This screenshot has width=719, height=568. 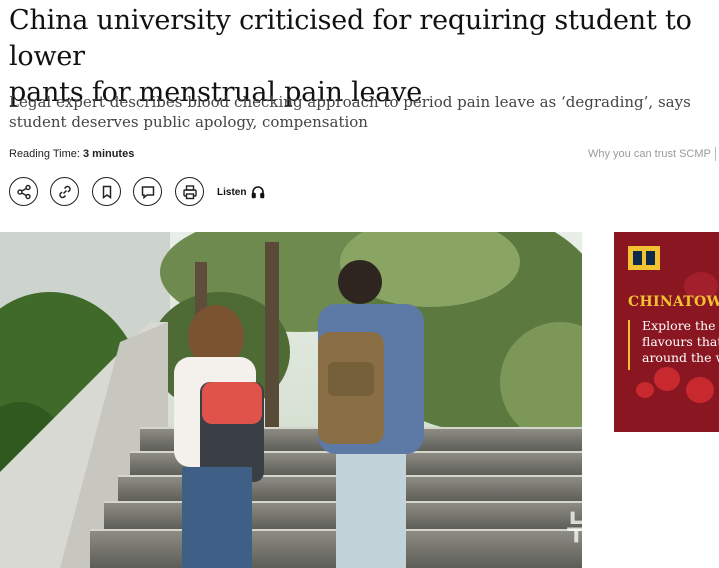 I want to click on print-button, so click(x=189, y=191).